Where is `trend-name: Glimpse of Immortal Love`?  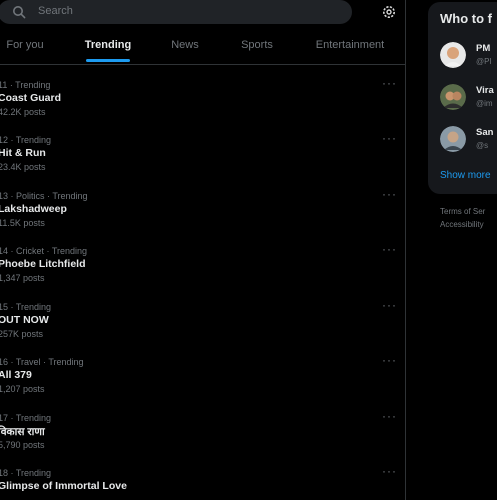
trend-name: Glimpse of Immortal Love is located at coordinates (63, 486).